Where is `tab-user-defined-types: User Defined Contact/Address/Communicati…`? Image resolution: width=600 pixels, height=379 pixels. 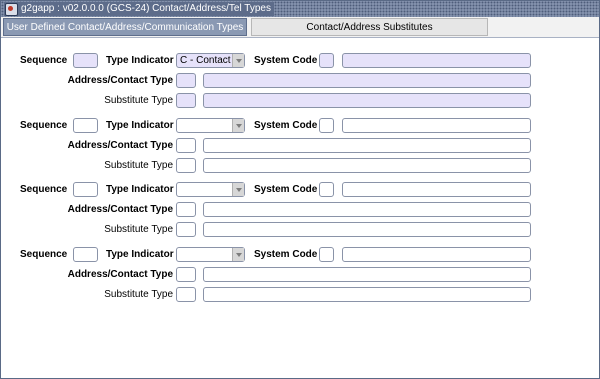 tab-user-defined-types: User Defined Contact/Address/Communicati… is located at coordinates (125, 27).